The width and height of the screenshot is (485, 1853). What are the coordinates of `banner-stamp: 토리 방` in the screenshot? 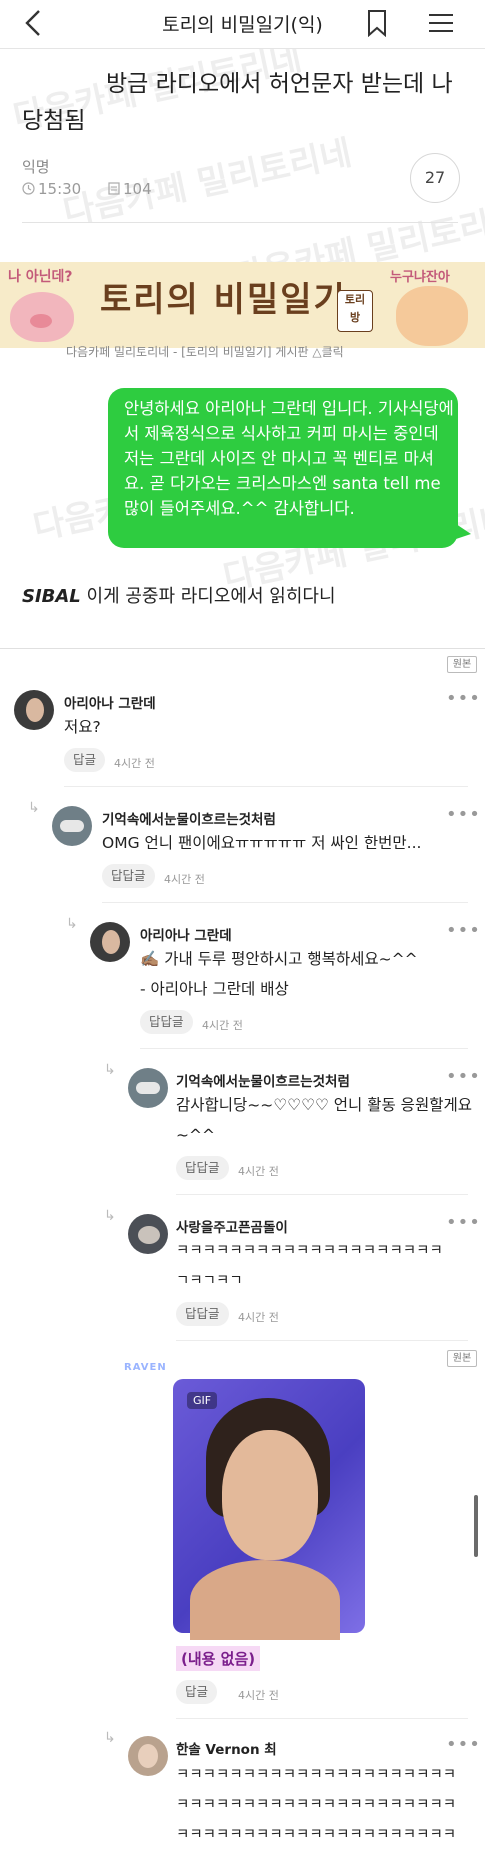 It's located at (355, 311).